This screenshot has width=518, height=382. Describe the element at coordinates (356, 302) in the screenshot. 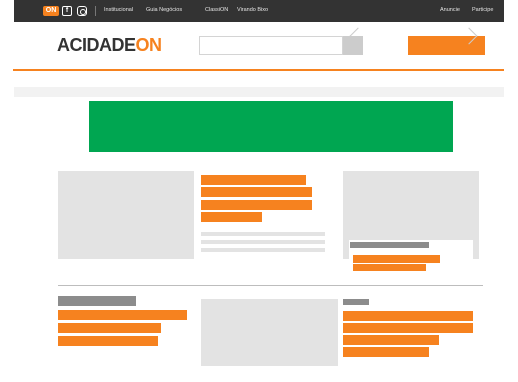

I see `section-label-right` at that location.